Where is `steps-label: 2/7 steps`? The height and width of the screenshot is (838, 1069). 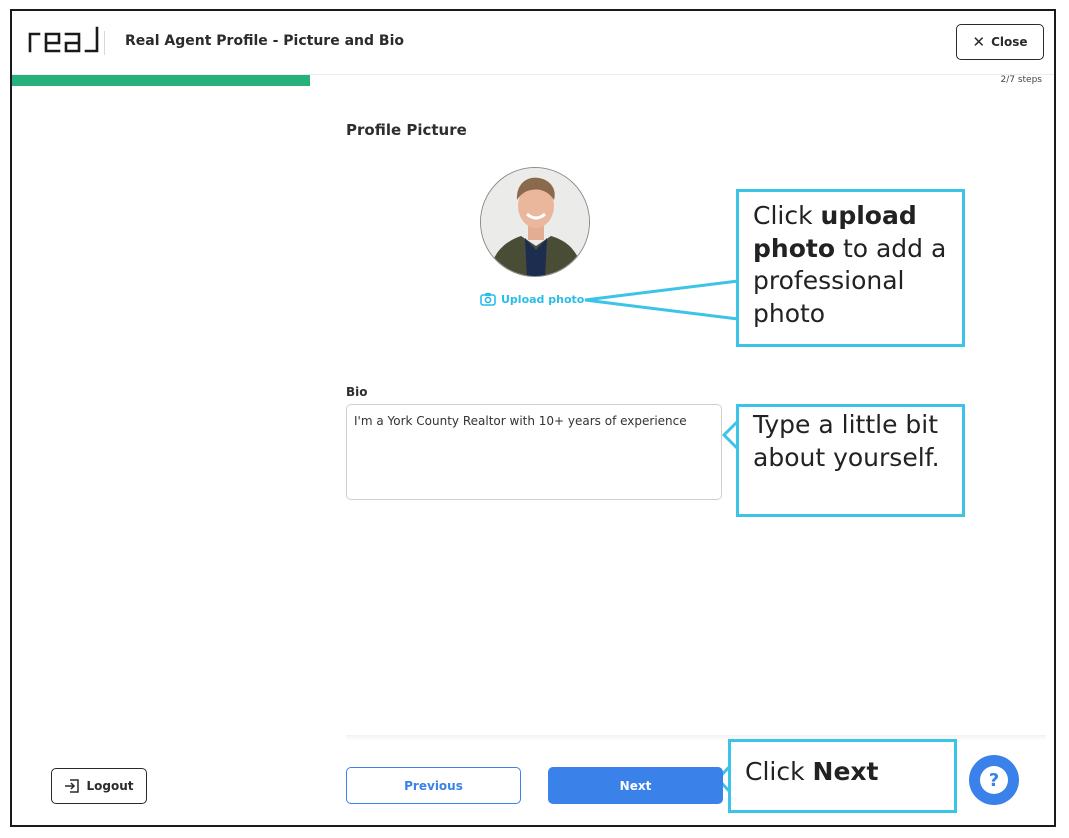
steps-label: 2/7 steps is located at coordinates (1021, 80).